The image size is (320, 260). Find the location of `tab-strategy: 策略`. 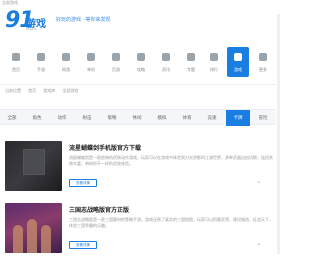

tab-strategy: 策略 is located at coordinates (112, 118).